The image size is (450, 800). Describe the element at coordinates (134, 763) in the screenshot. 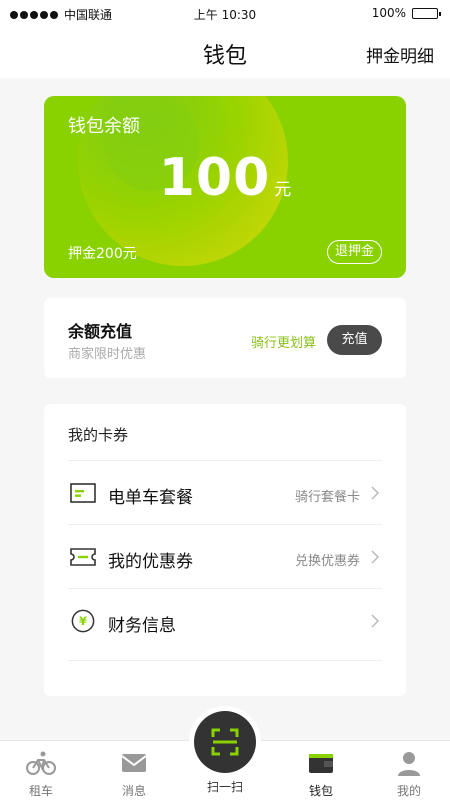

I see `mail-icon` at that location.